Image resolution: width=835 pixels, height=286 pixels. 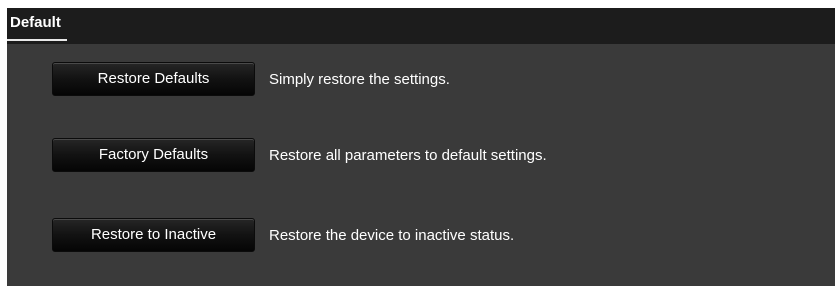 I want to click on restore-defaults-button: Restore Defaults, so click(x=153, y=79).